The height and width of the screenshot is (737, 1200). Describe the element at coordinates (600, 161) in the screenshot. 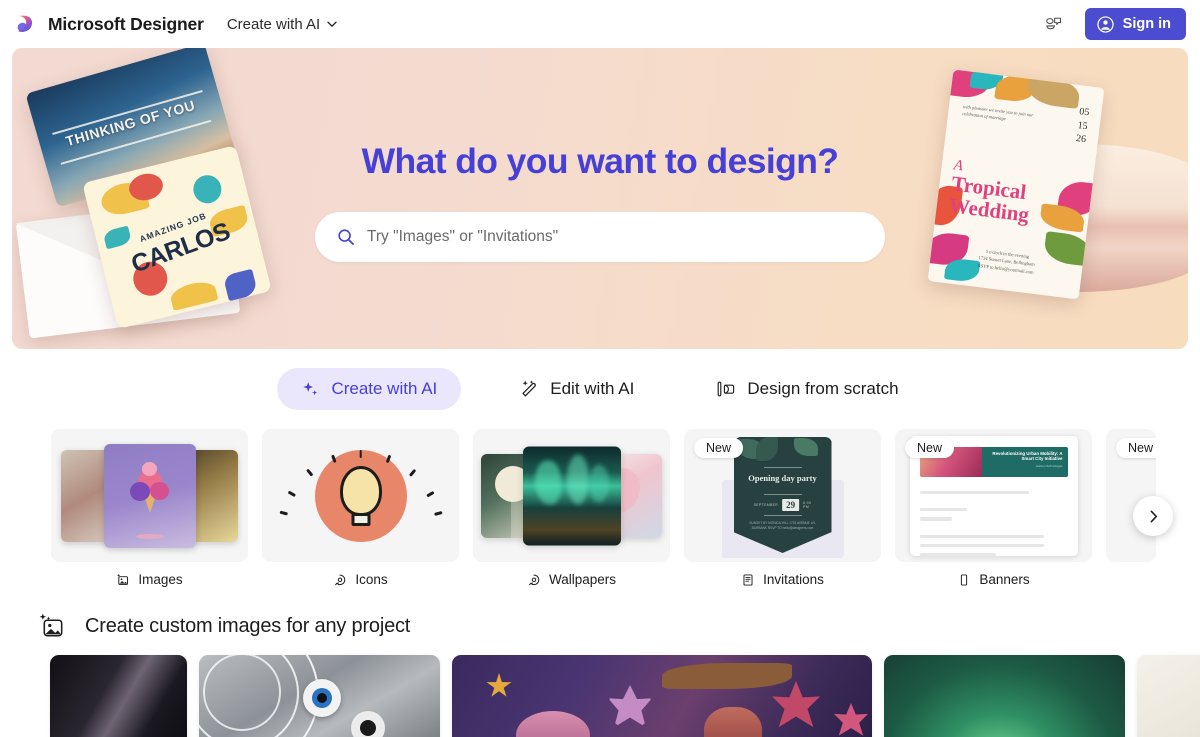

I see `page-title: What do you want to design?` at that location.